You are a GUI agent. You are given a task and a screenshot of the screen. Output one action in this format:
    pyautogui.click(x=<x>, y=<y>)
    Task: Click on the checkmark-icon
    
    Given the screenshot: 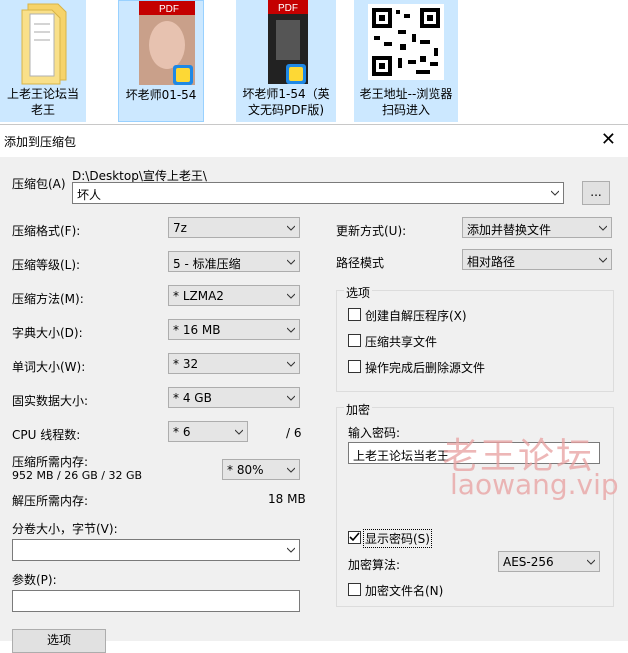 What is the action you would take?
    pyautogui.click(x=354, y=537)
    